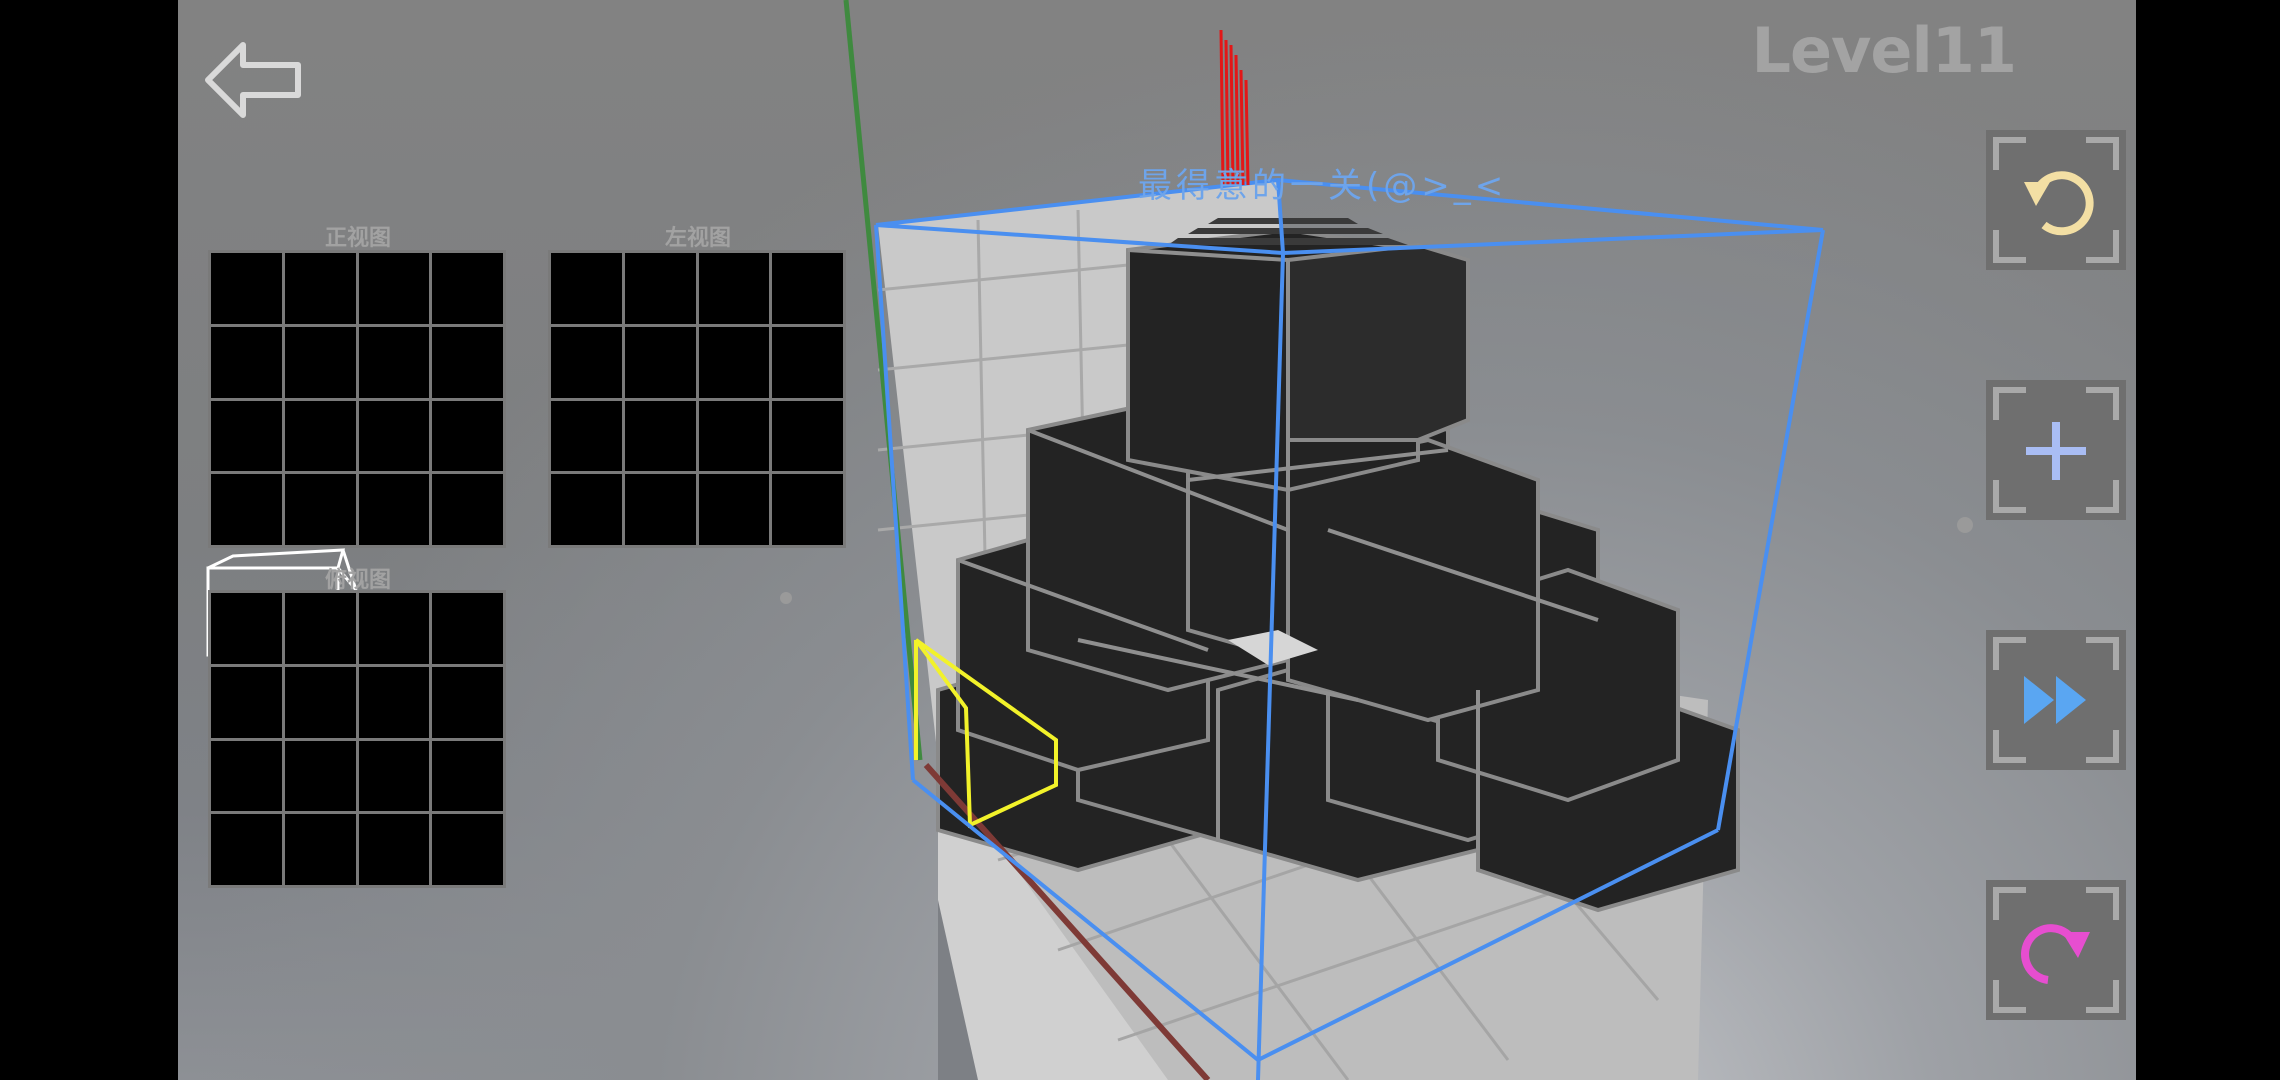 This screenshot has width=2280, height=1080. I want to click on level-title: Level11, so click(1884, 50).